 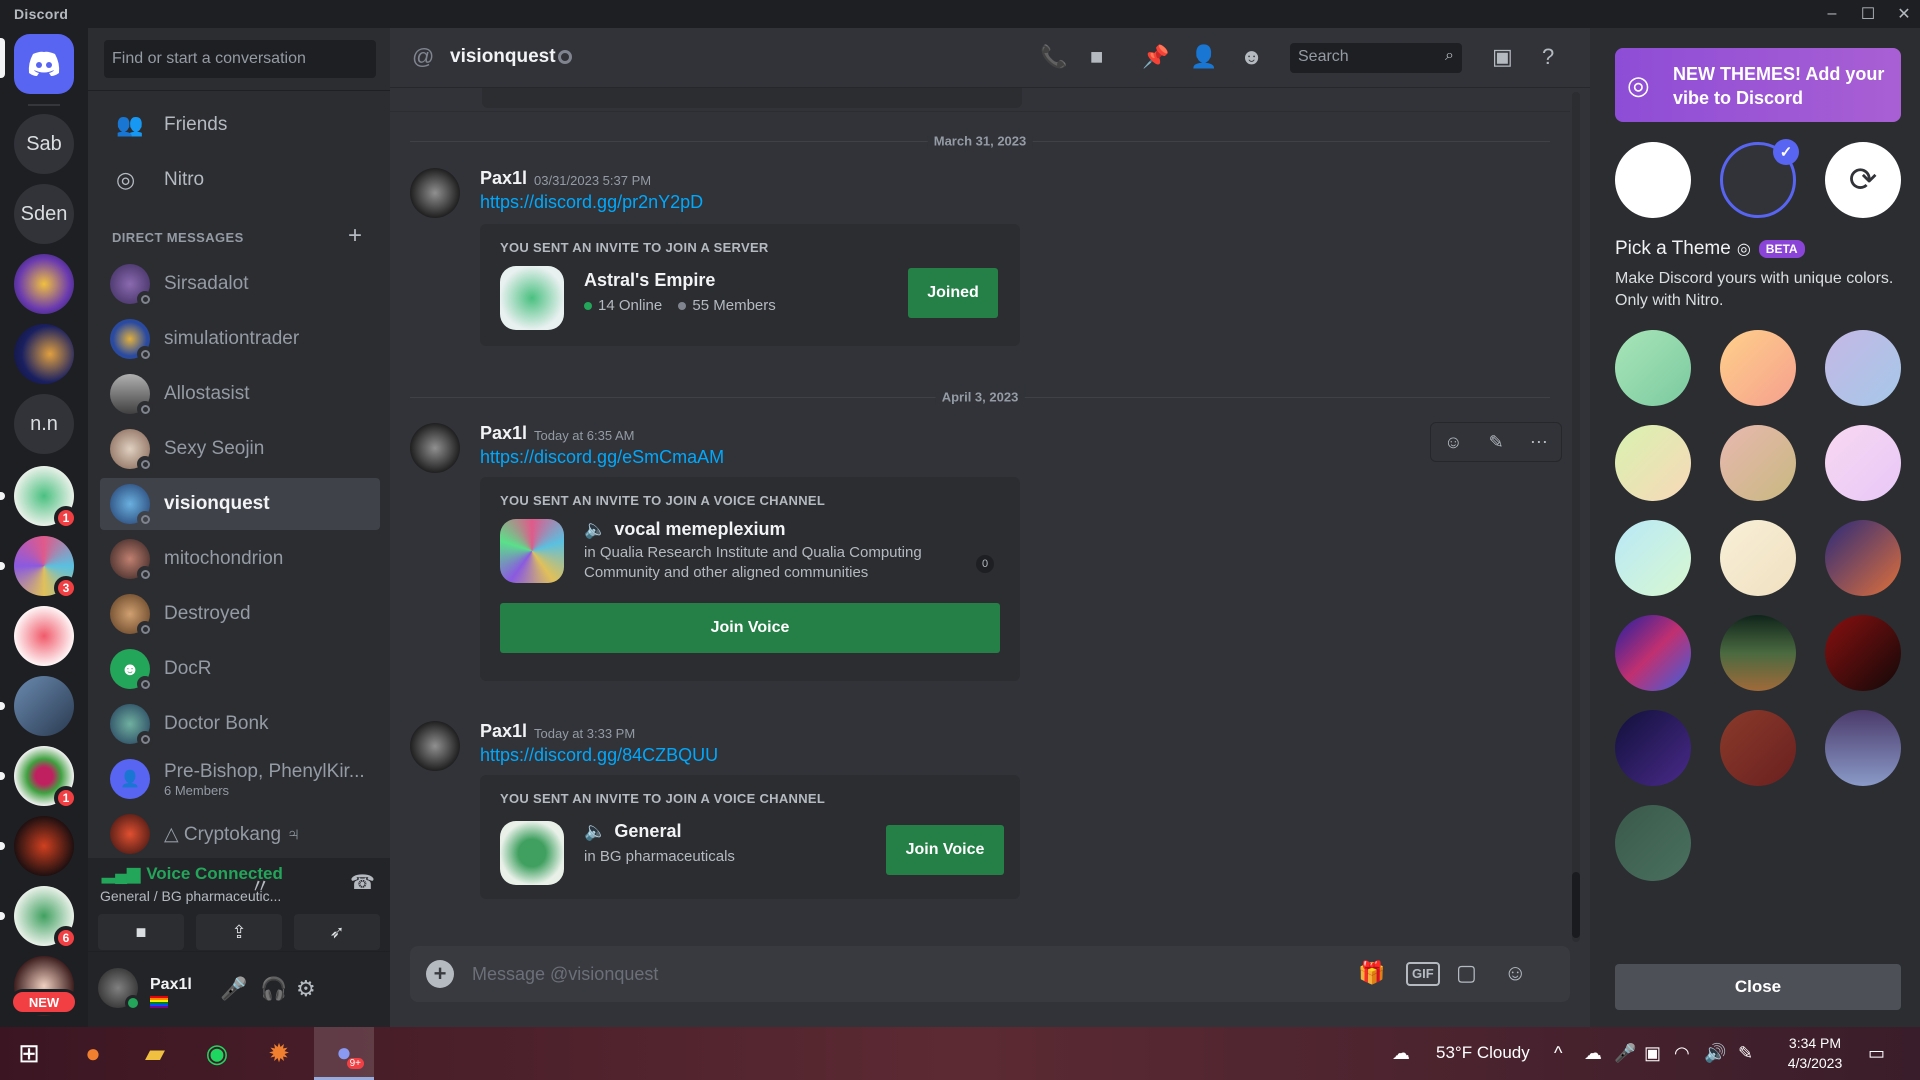 What do you see at coordinates (240, 559) in the screenshot?
I see `dm-item: mitochondrion` at bounding box center [240, 559].